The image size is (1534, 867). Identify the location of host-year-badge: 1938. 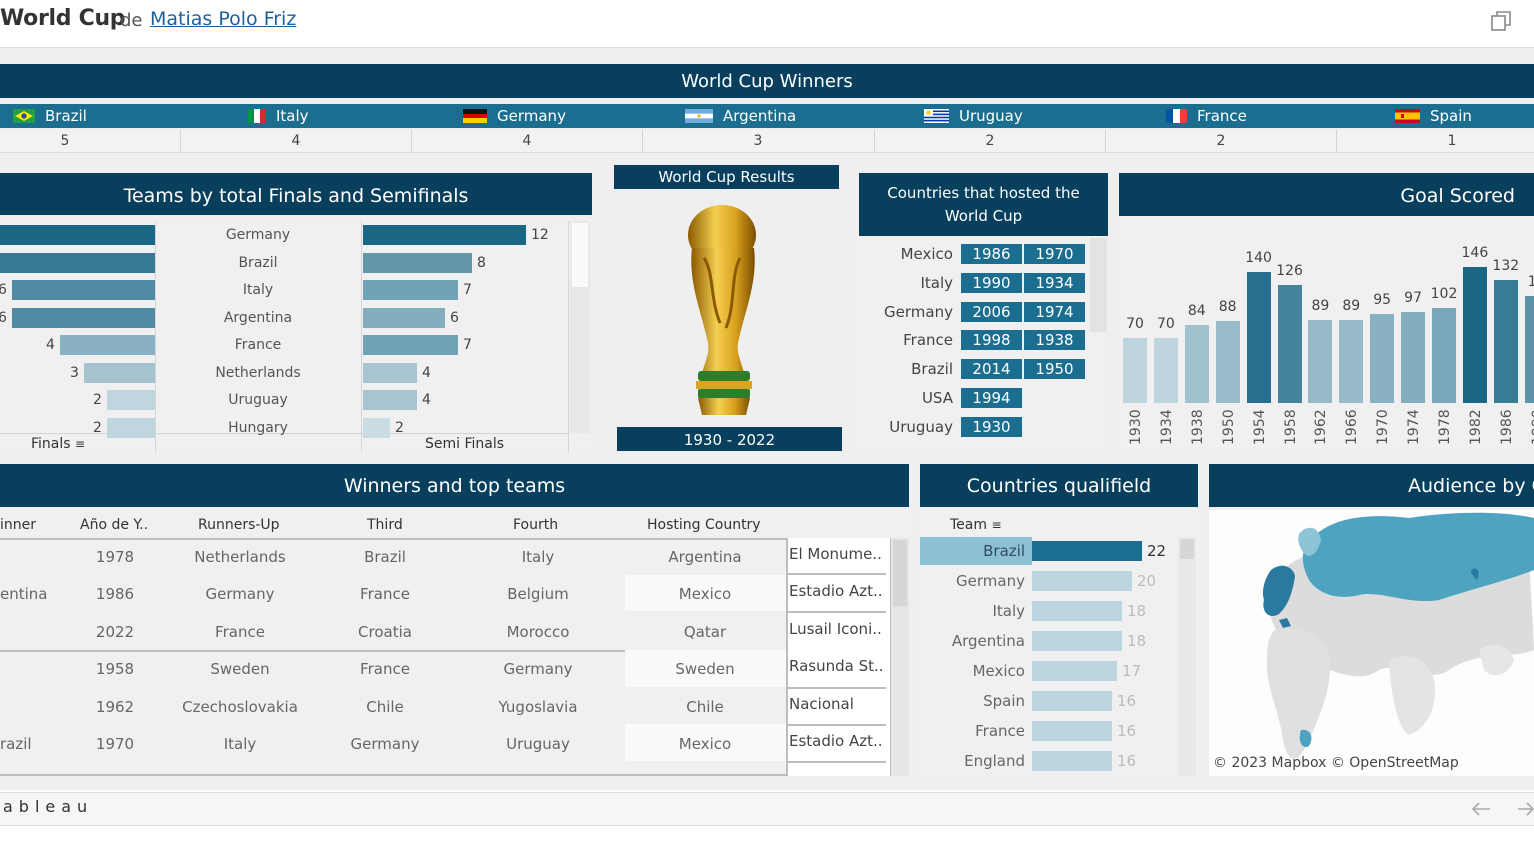
(1054, 340).